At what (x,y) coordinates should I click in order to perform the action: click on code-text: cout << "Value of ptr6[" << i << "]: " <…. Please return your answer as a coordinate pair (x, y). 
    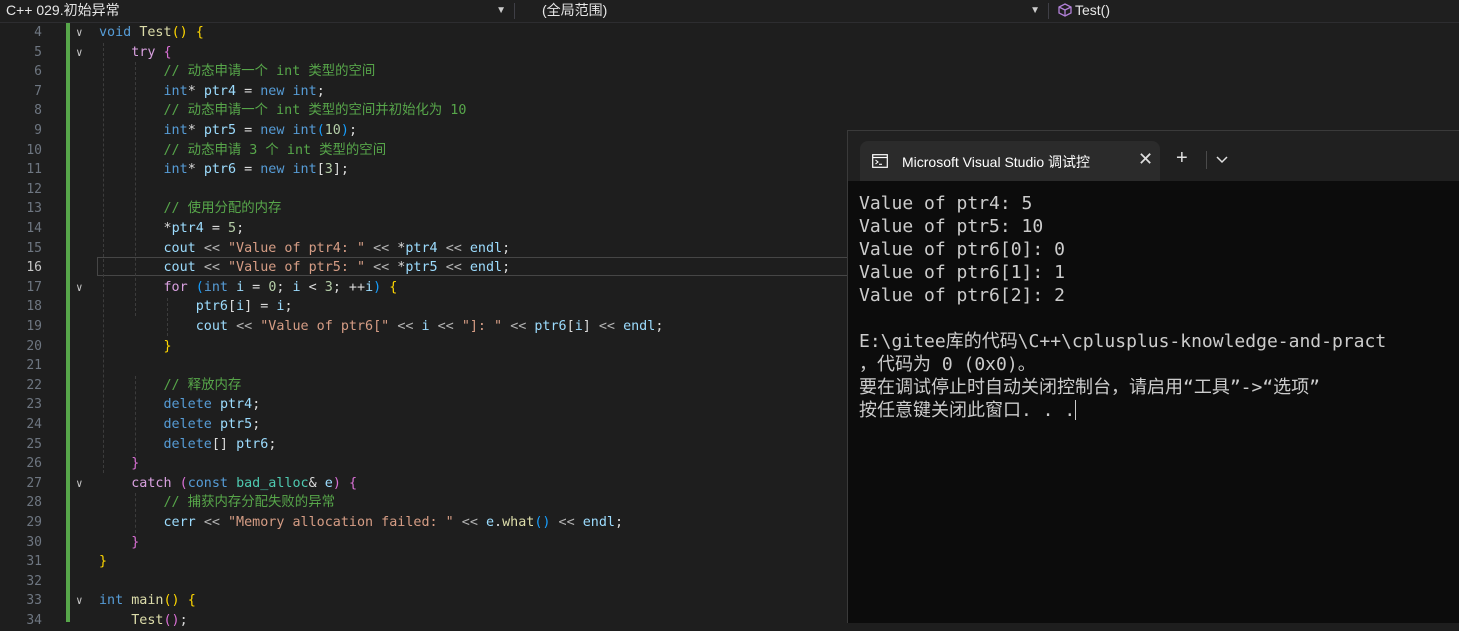
    Looking at the image, I should click on (429, 326).